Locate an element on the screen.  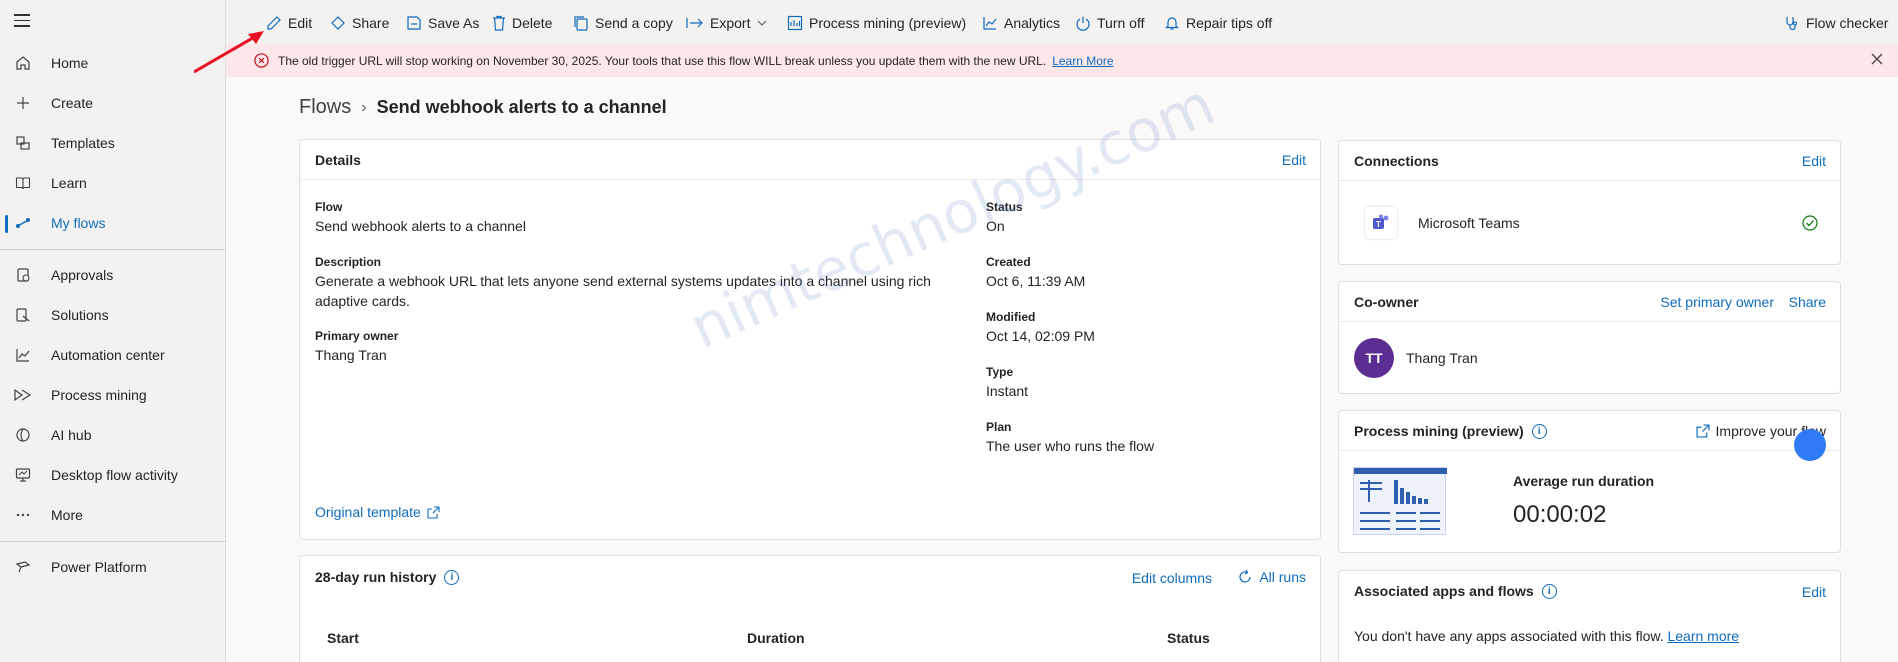
refresh-icon is located at coordinates (1245, 576).